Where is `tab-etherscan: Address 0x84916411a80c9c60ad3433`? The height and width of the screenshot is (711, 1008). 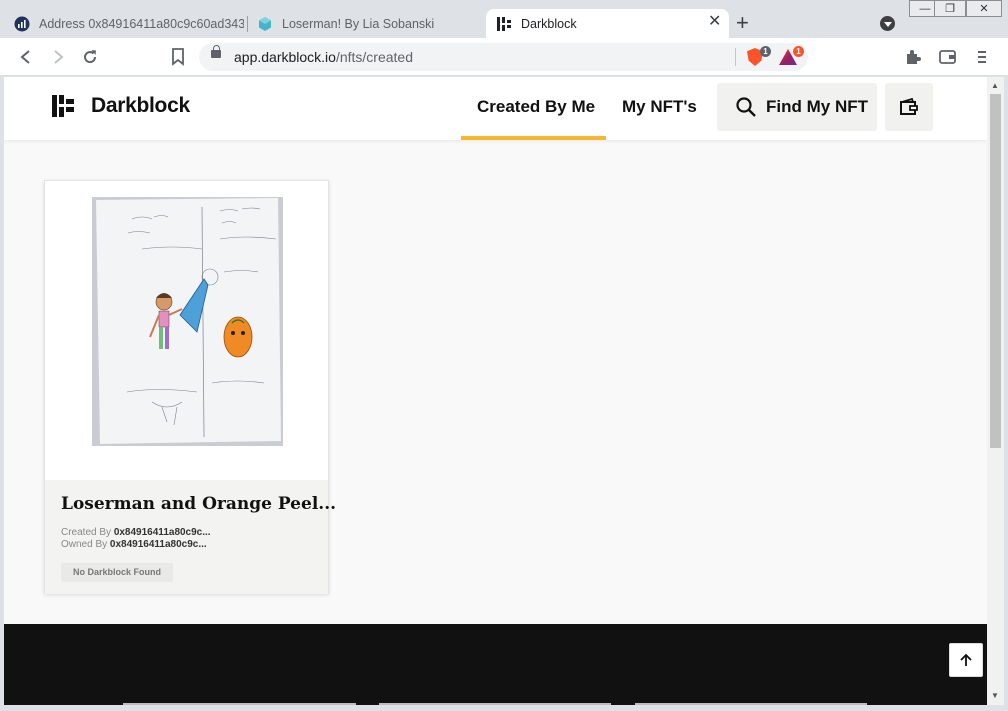
tab-etherscan: Address 0x84916411a80c9c60ad3433 is located at coordinates (129, 23).